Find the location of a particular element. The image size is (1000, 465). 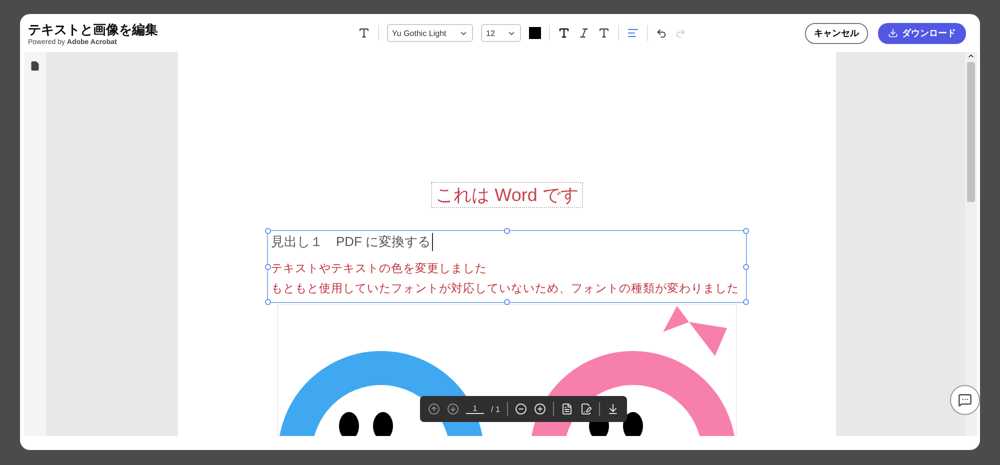

scrollbar-thumb is located at coordinates (971, 132).